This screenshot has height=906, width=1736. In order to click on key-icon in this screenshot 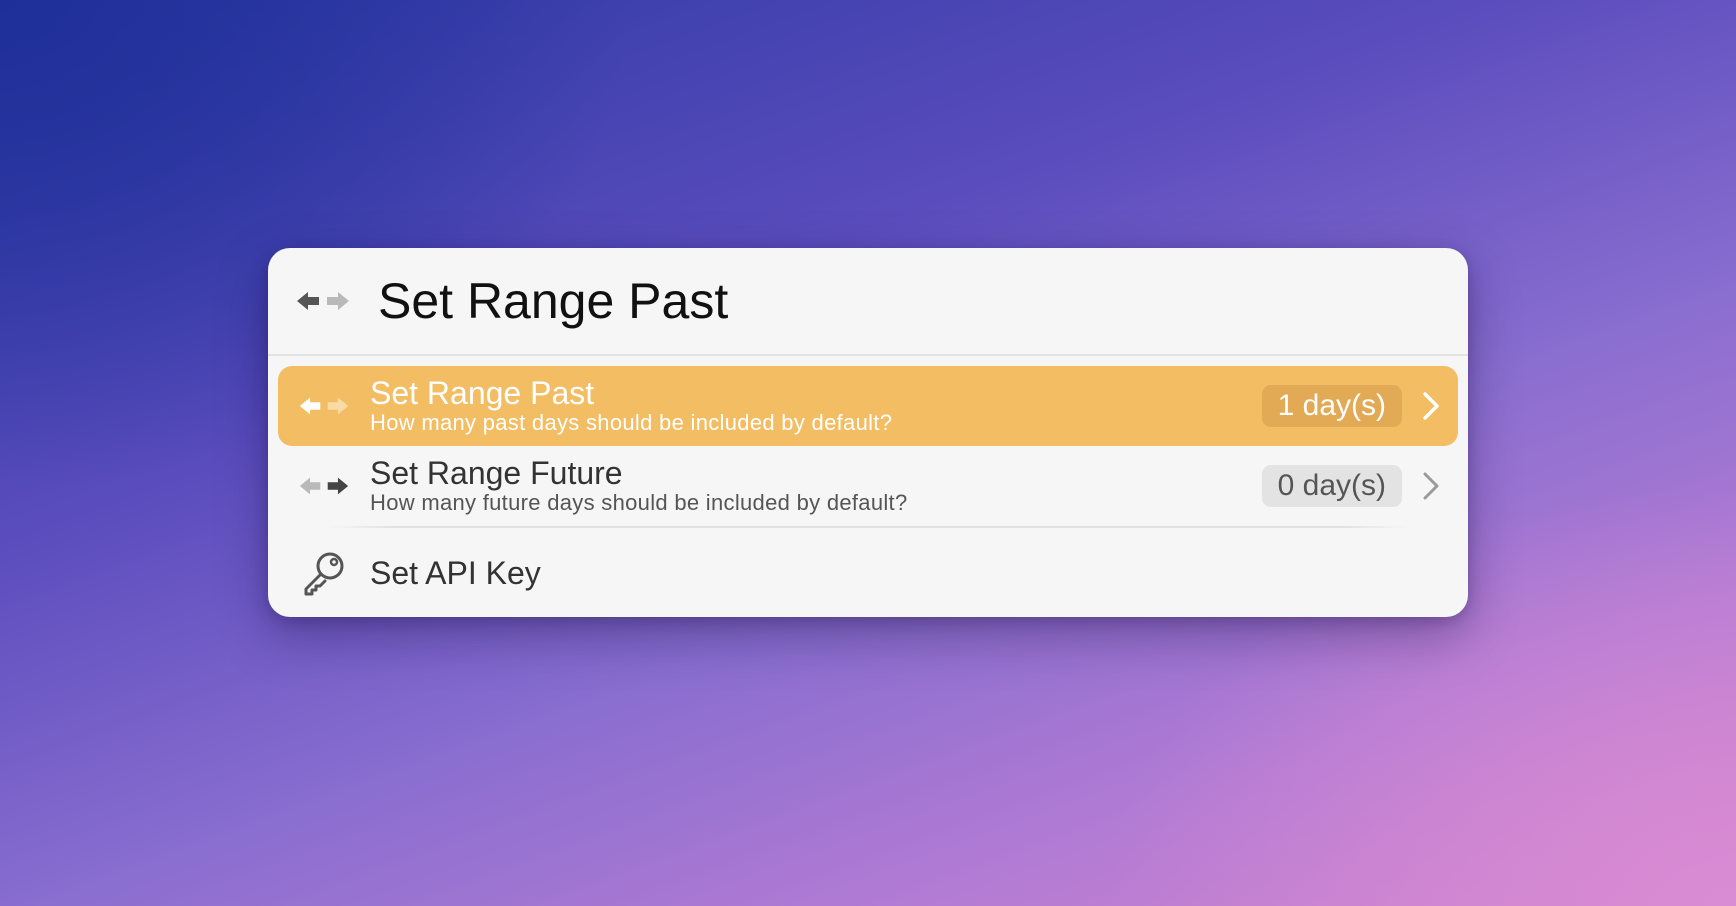, I will do `click(324, 574)`.